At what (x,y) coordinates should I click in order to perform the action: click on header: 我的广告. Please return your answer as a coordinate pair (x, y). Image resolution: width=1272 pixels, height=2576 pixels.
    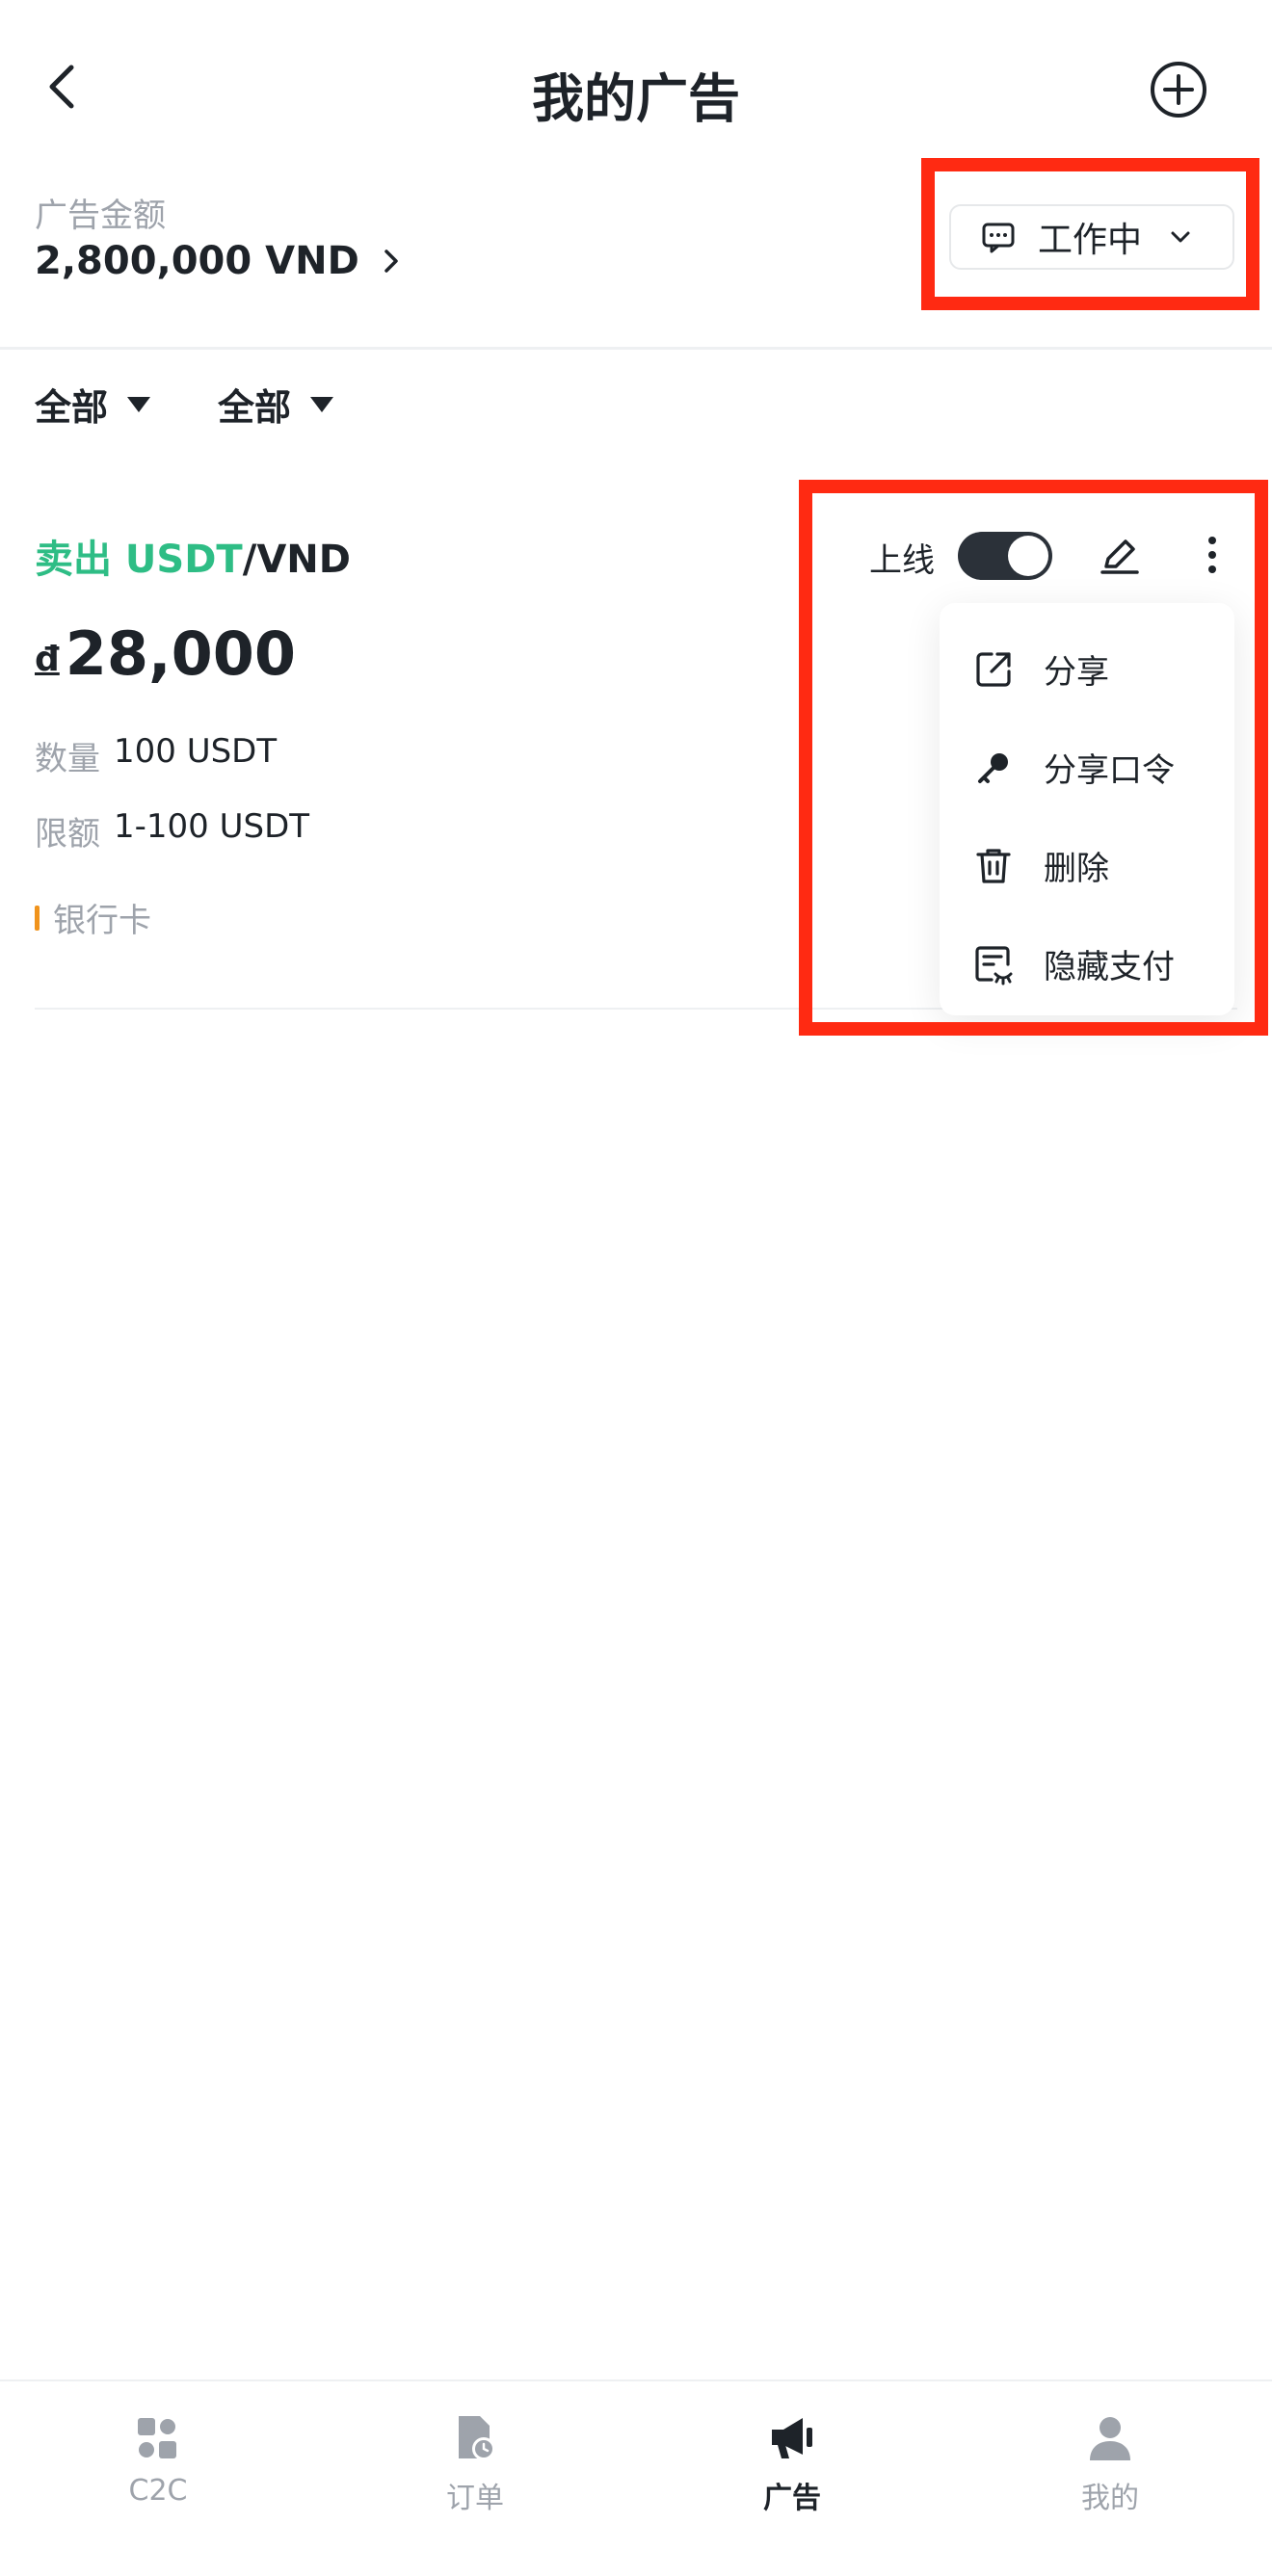
    Looking at the image, I should click on (636, 92).